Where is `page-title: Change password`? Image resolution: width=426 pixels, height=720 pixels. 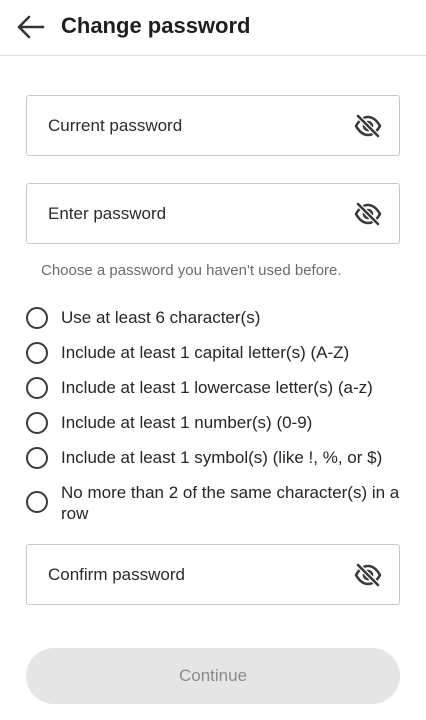 page-title: Change password is located at coordinates (156, 25).